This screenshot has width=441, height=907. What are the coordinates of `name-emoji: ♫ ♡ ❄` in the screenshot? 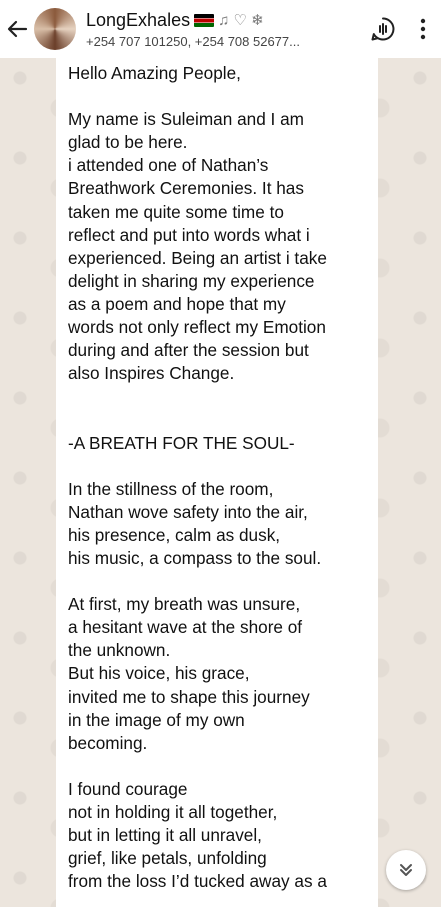 It's located at (241, 20).